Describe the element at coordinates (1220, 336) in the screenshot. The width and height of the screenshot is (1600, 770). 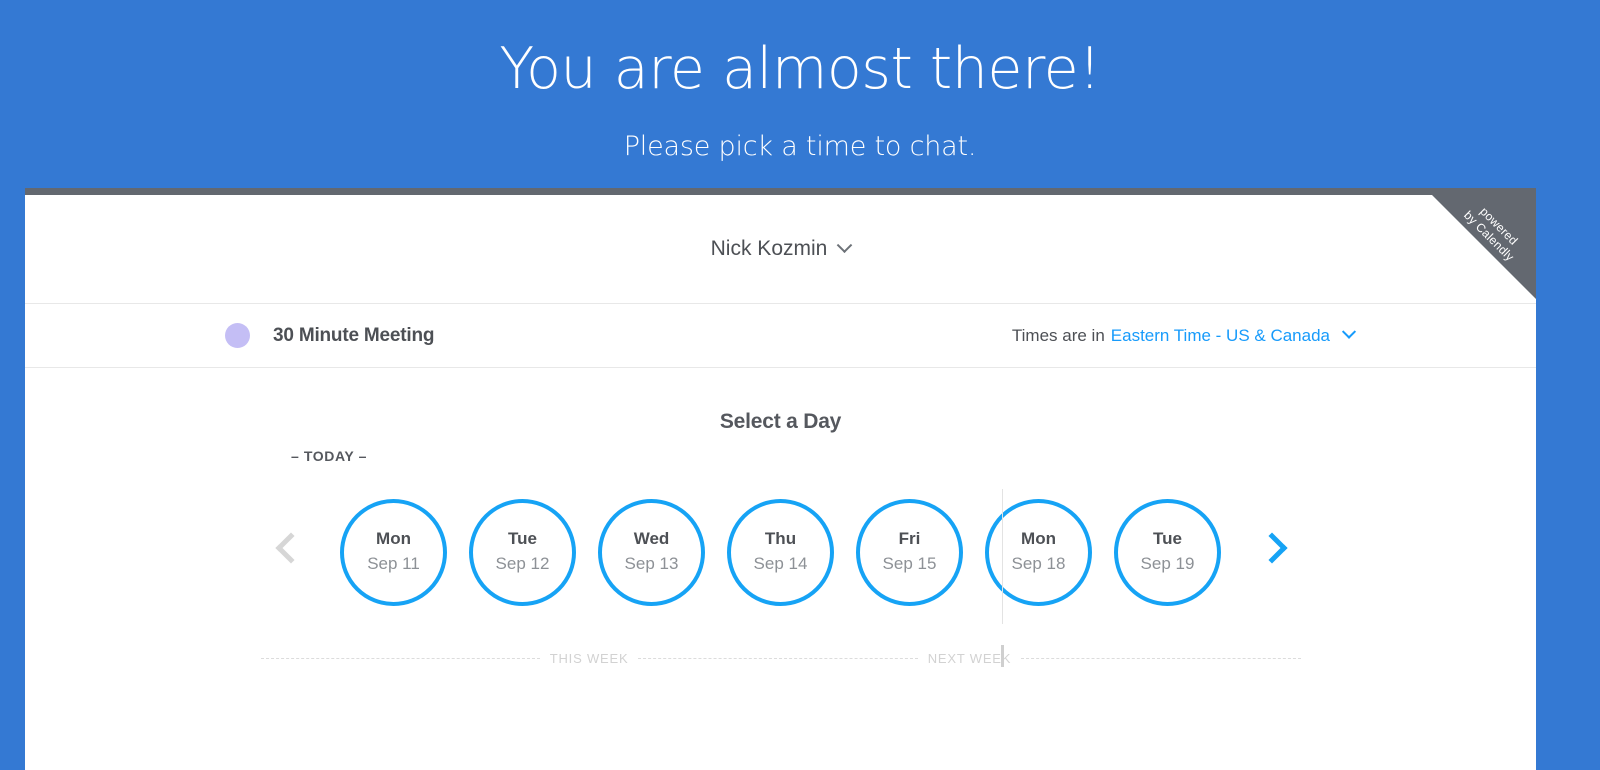
I see `timezone-value-link: Eastern Time - US & Canada` at that location.